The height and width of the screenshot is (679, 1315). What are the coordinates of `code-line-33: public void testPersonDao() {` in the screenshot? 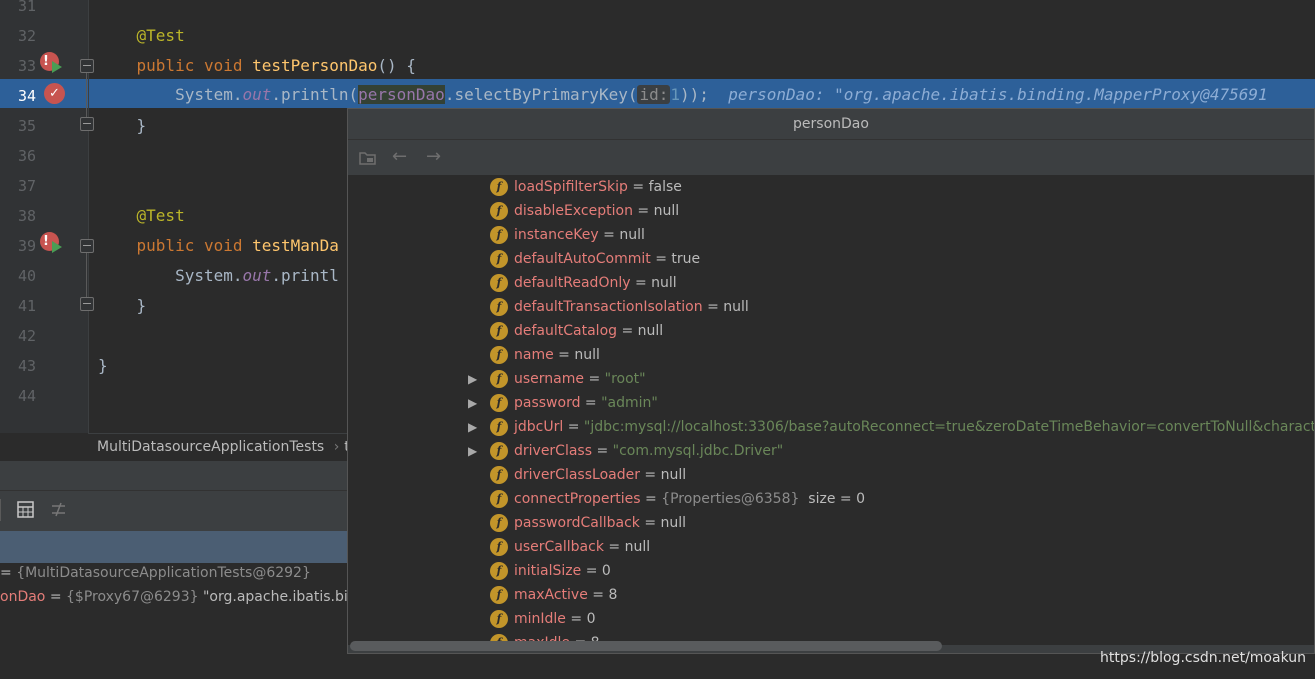 It's located at (257, 66).